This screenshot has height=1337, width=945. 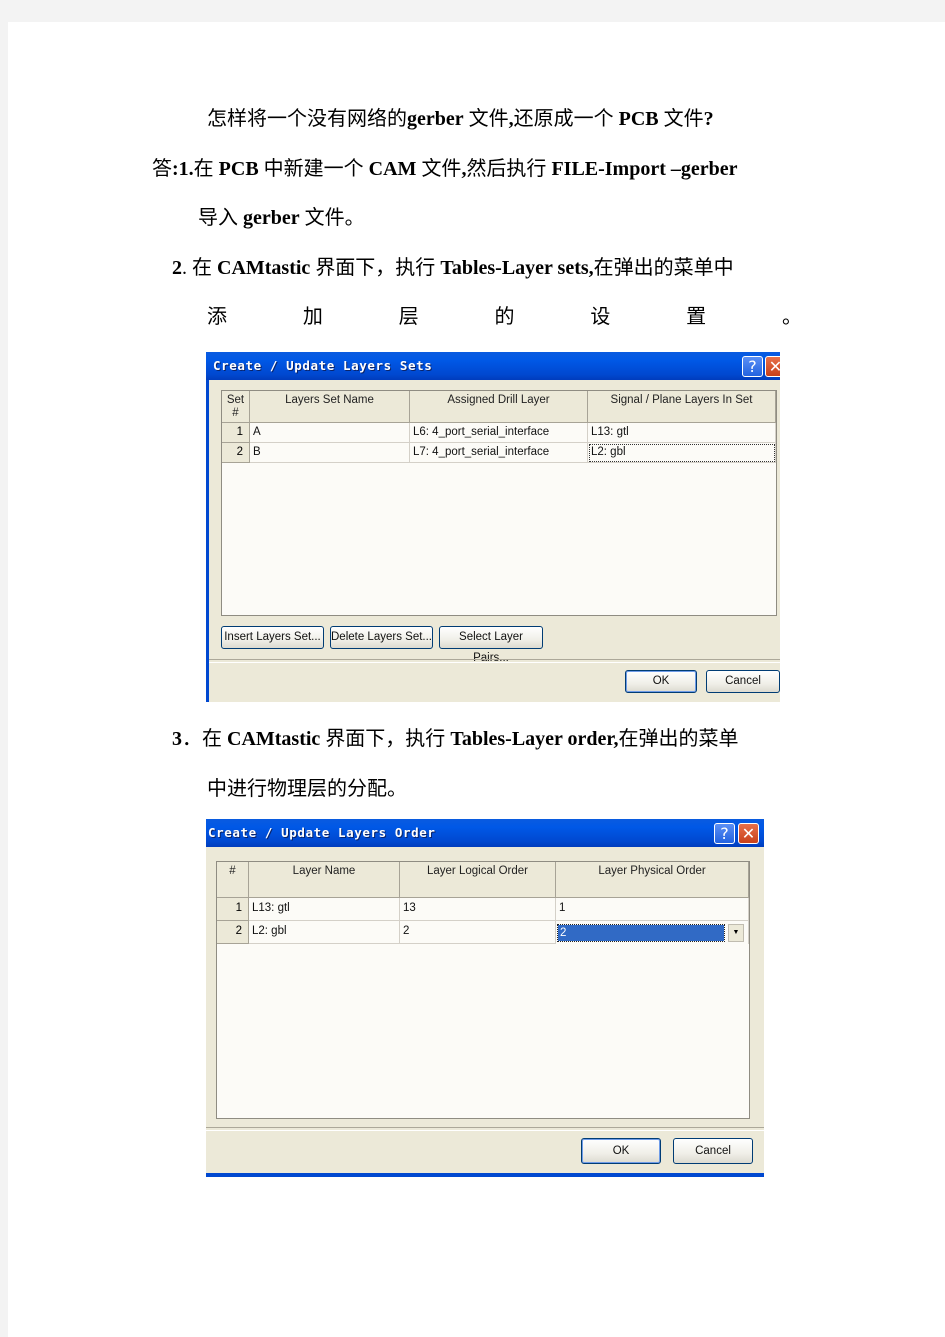 What do you see at coordinates (206, 169) in the screenshot?
I see `text-segment: 在` at bounding box center [206, 169].